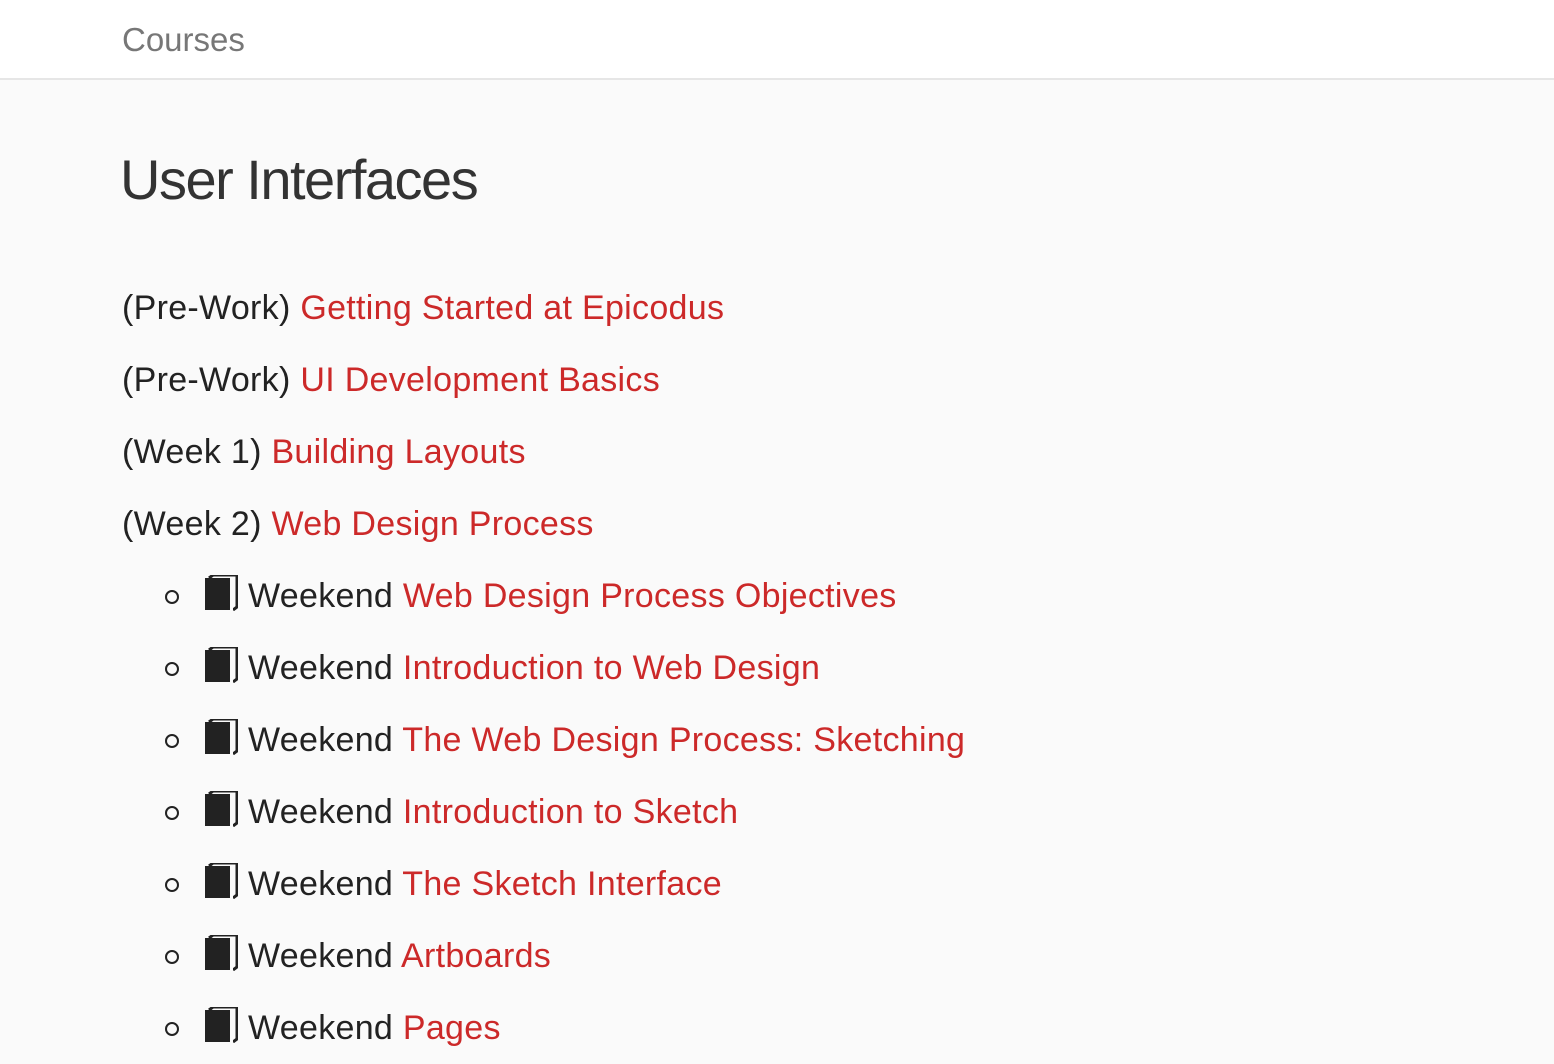  Describe the element at coordinates (562, 884) in the screenshot. I see `sublesson-link: The Sketch Interface` at that location.